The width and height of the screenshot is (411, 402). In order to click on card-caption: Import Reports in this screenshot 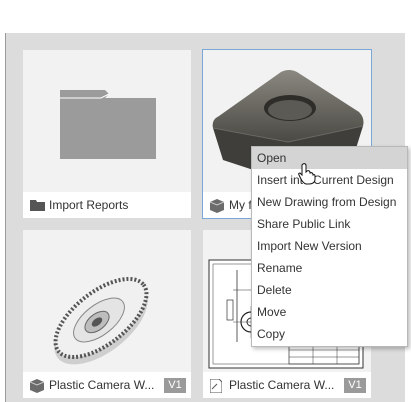, I will do `click(107, 205)`.